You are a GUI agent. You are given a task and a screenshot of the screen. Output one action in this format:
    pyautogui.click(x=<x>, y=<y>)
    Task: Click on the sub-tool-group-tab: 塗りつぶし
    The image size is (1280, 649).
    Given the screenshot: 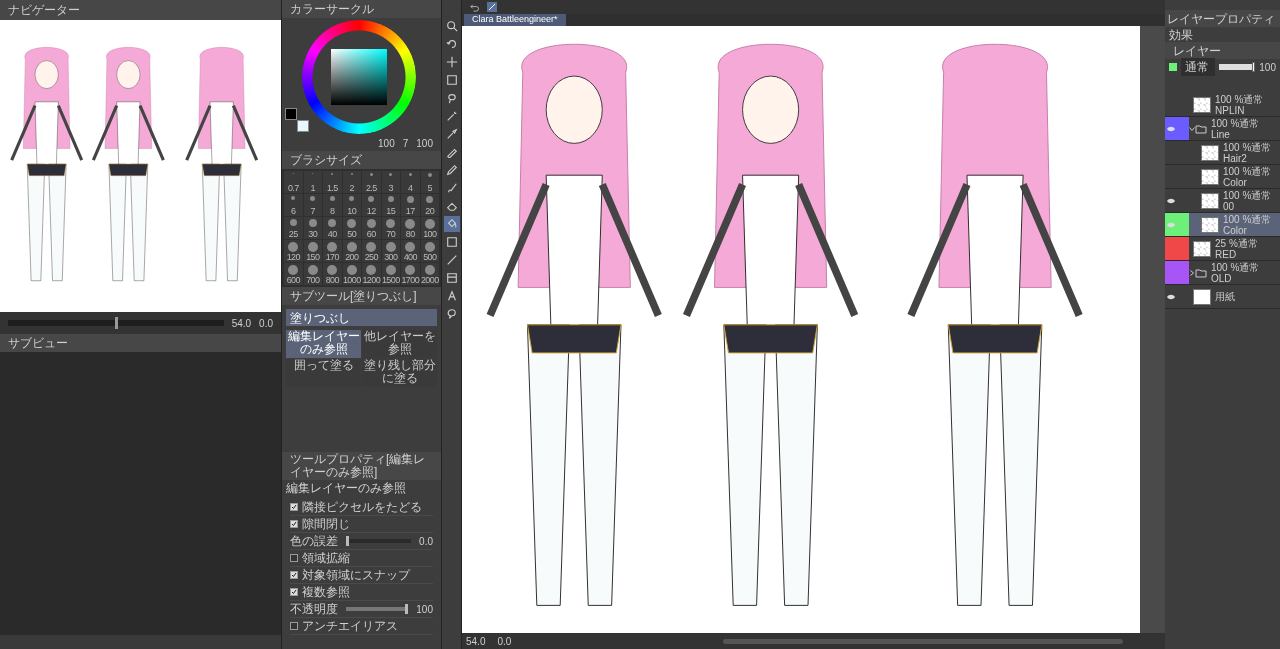 What is the action you would take?
    pyautogui.click(x=361, y=317)
    